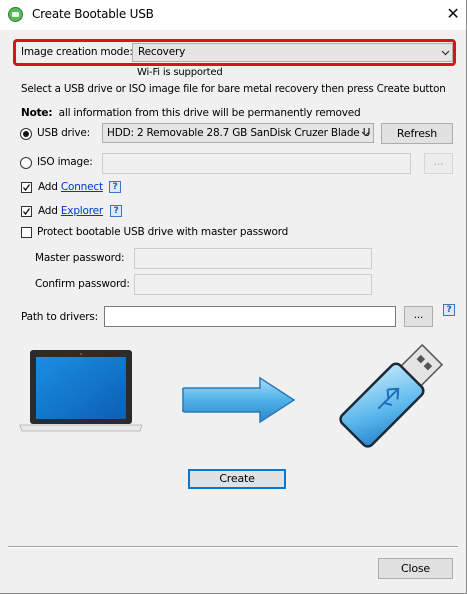  I want to click on image-mode-label: Image creation mode:, so click(77, 52).